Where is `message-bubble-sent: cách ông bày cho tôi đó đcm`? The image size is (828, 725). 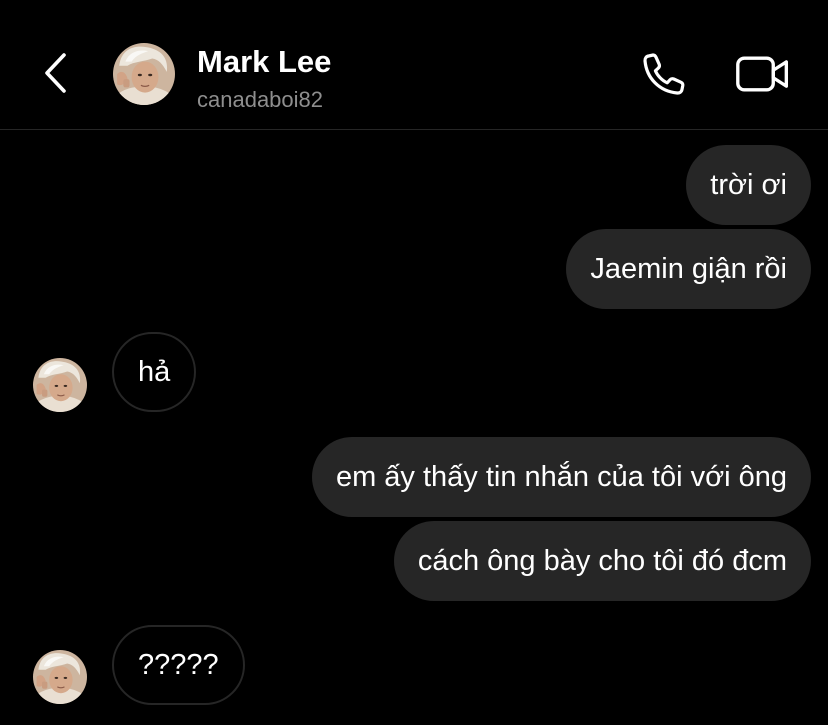 message-bubble-sent: cách ông bày cho tôi đó đcm is located at coordinates (602, 561).